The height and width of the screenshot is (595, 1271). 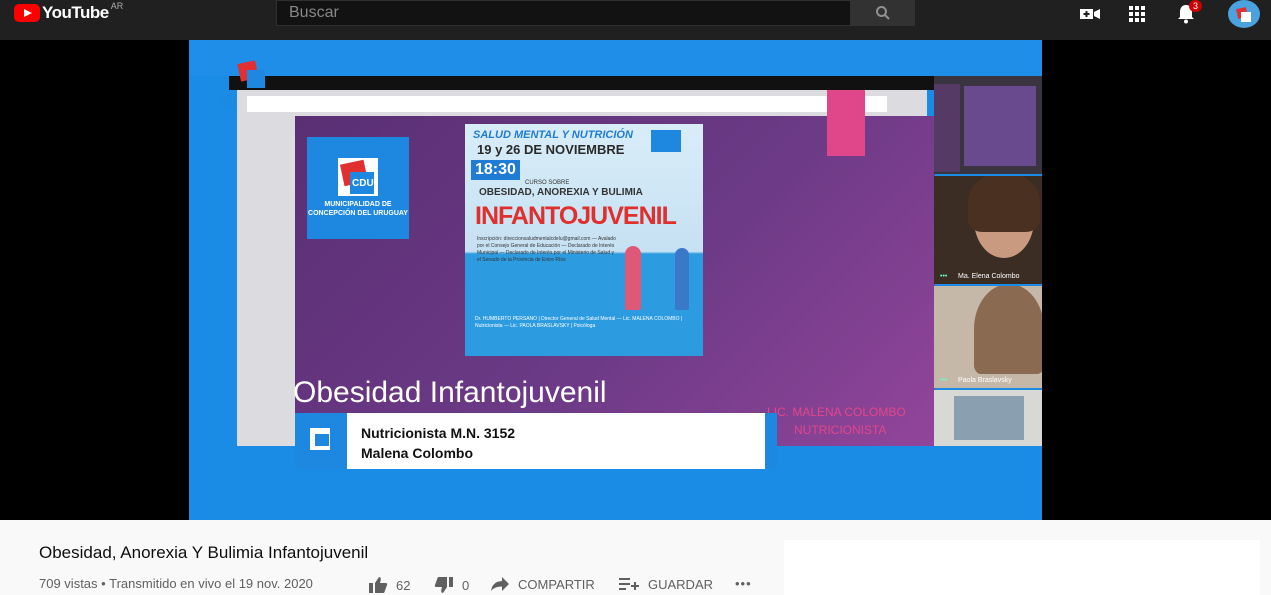 What do you see at coordinates (1022, 567) in the screenshot?
I see `redacted-area` at bounding box center [1022, 567].